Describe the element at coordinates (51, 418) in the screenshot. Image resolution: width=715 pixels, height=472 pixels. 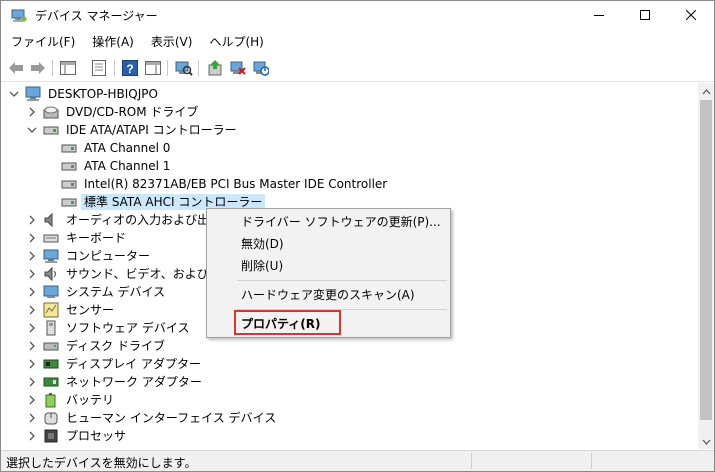
I see `hid-icon` at that location.